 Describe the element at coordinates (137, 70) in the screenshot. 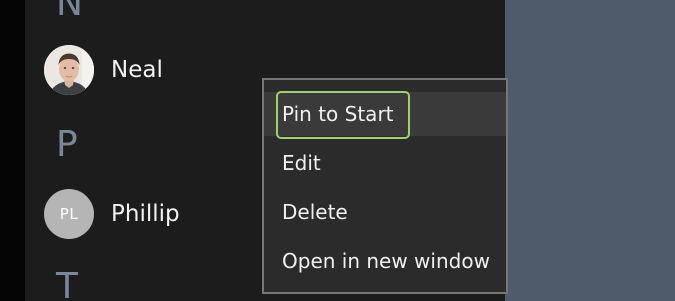

I see `contact-name: Neal` at that location.